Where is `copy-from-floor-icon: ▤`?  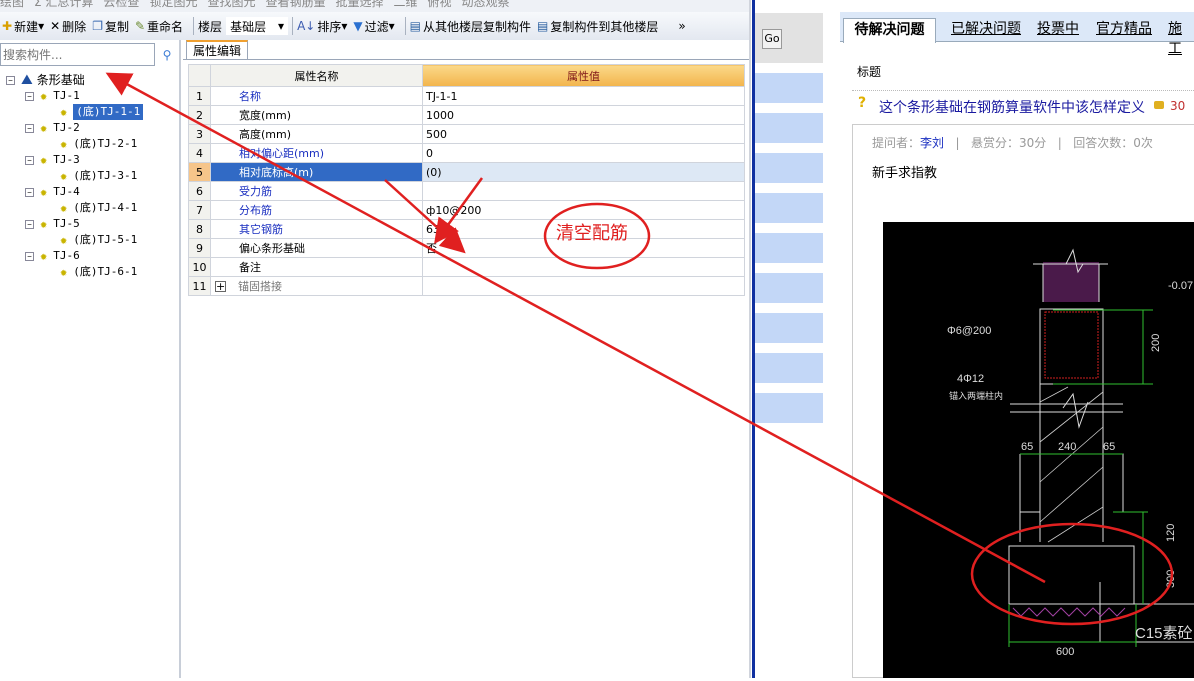
copy-from-floor-icon: ▤ is located at coordinates (415, 26).